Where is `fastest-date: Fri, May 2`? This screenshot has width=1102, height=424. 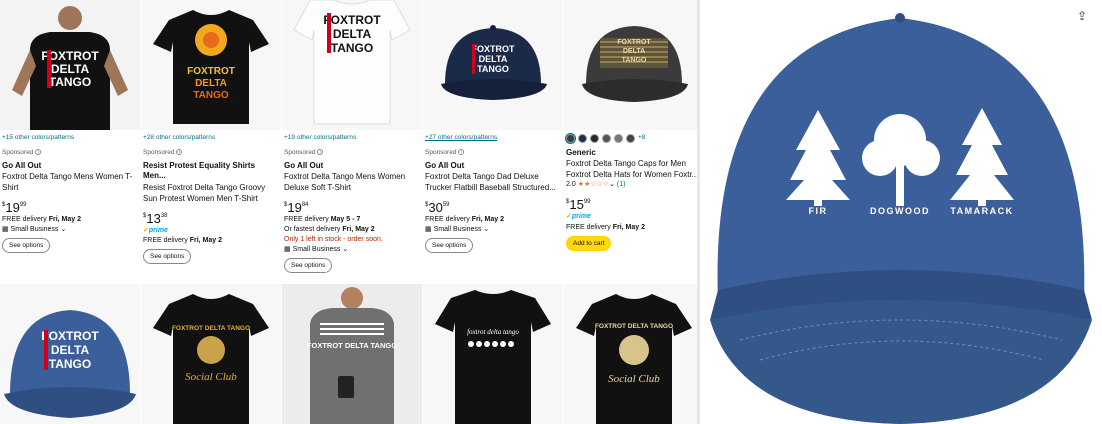 fastest-date: Fri, May 2 is located at coordinates (358, 229).